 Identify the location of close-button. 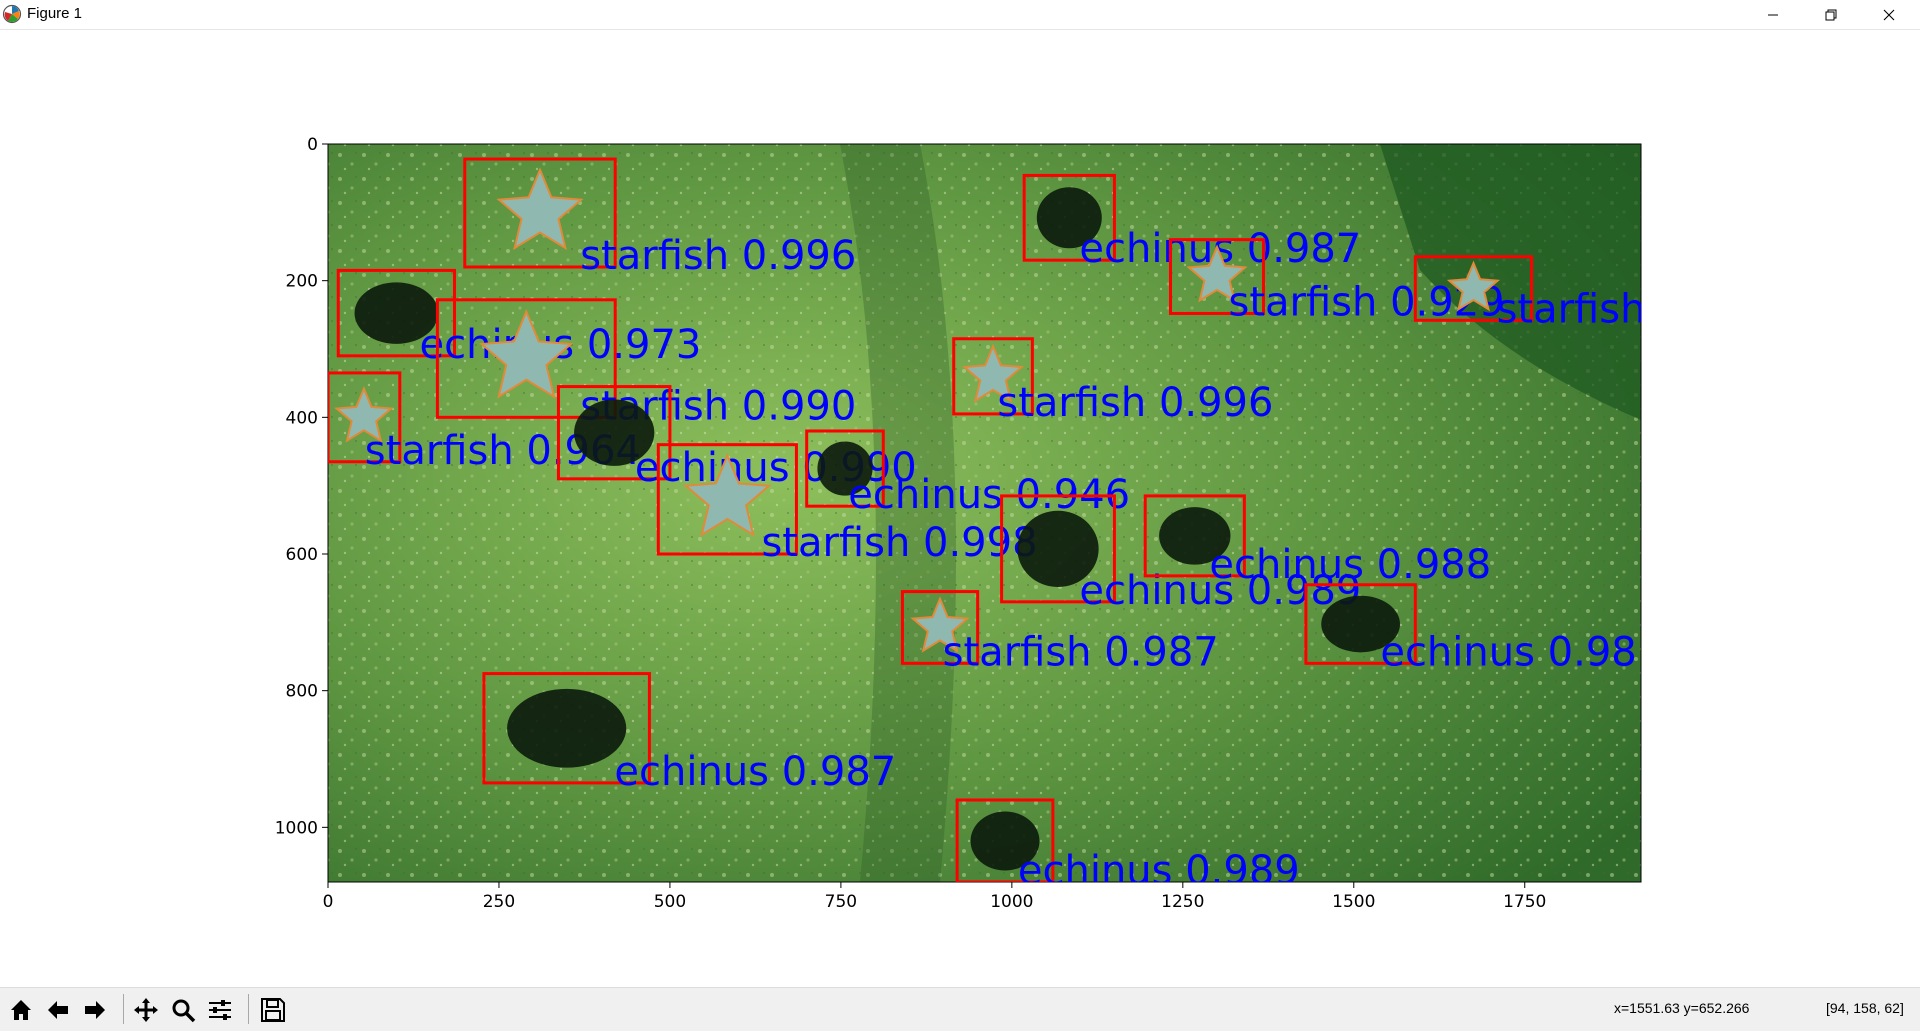
(1889, 14).